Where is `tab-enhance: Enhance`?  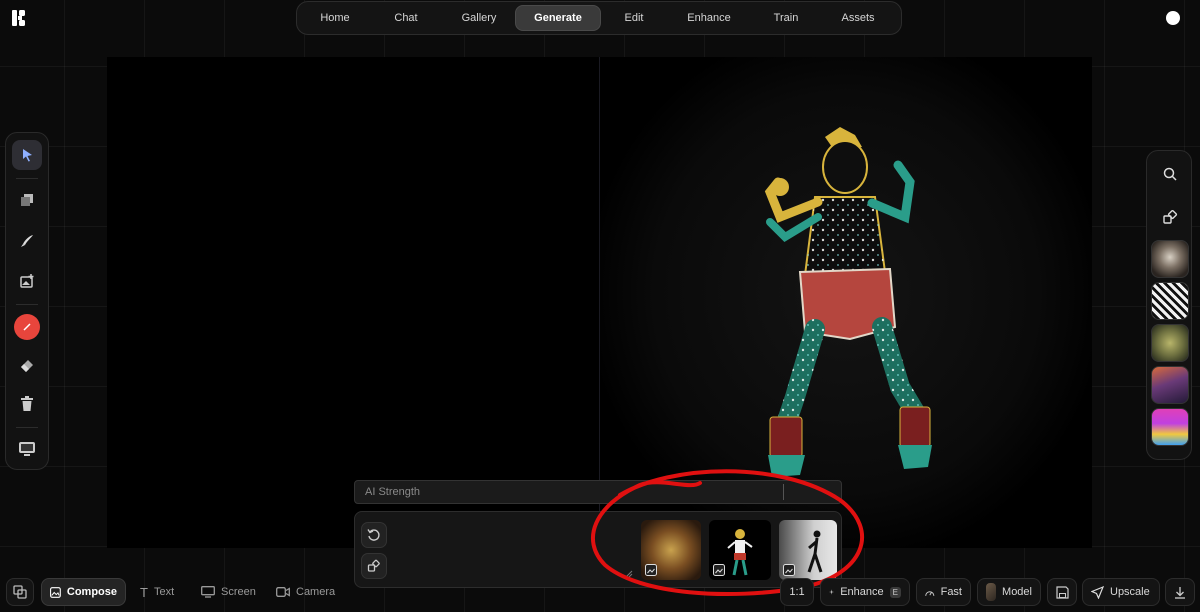
tab-enhance: Enhance is located at coordinates (709, 18).